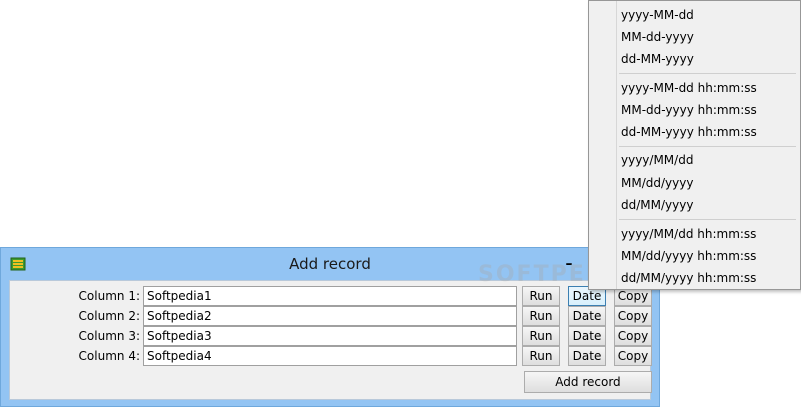  I want to click on menu-item-dd-slash-mm-yyyy: dd/MM/yyyy, so click(707, 205).